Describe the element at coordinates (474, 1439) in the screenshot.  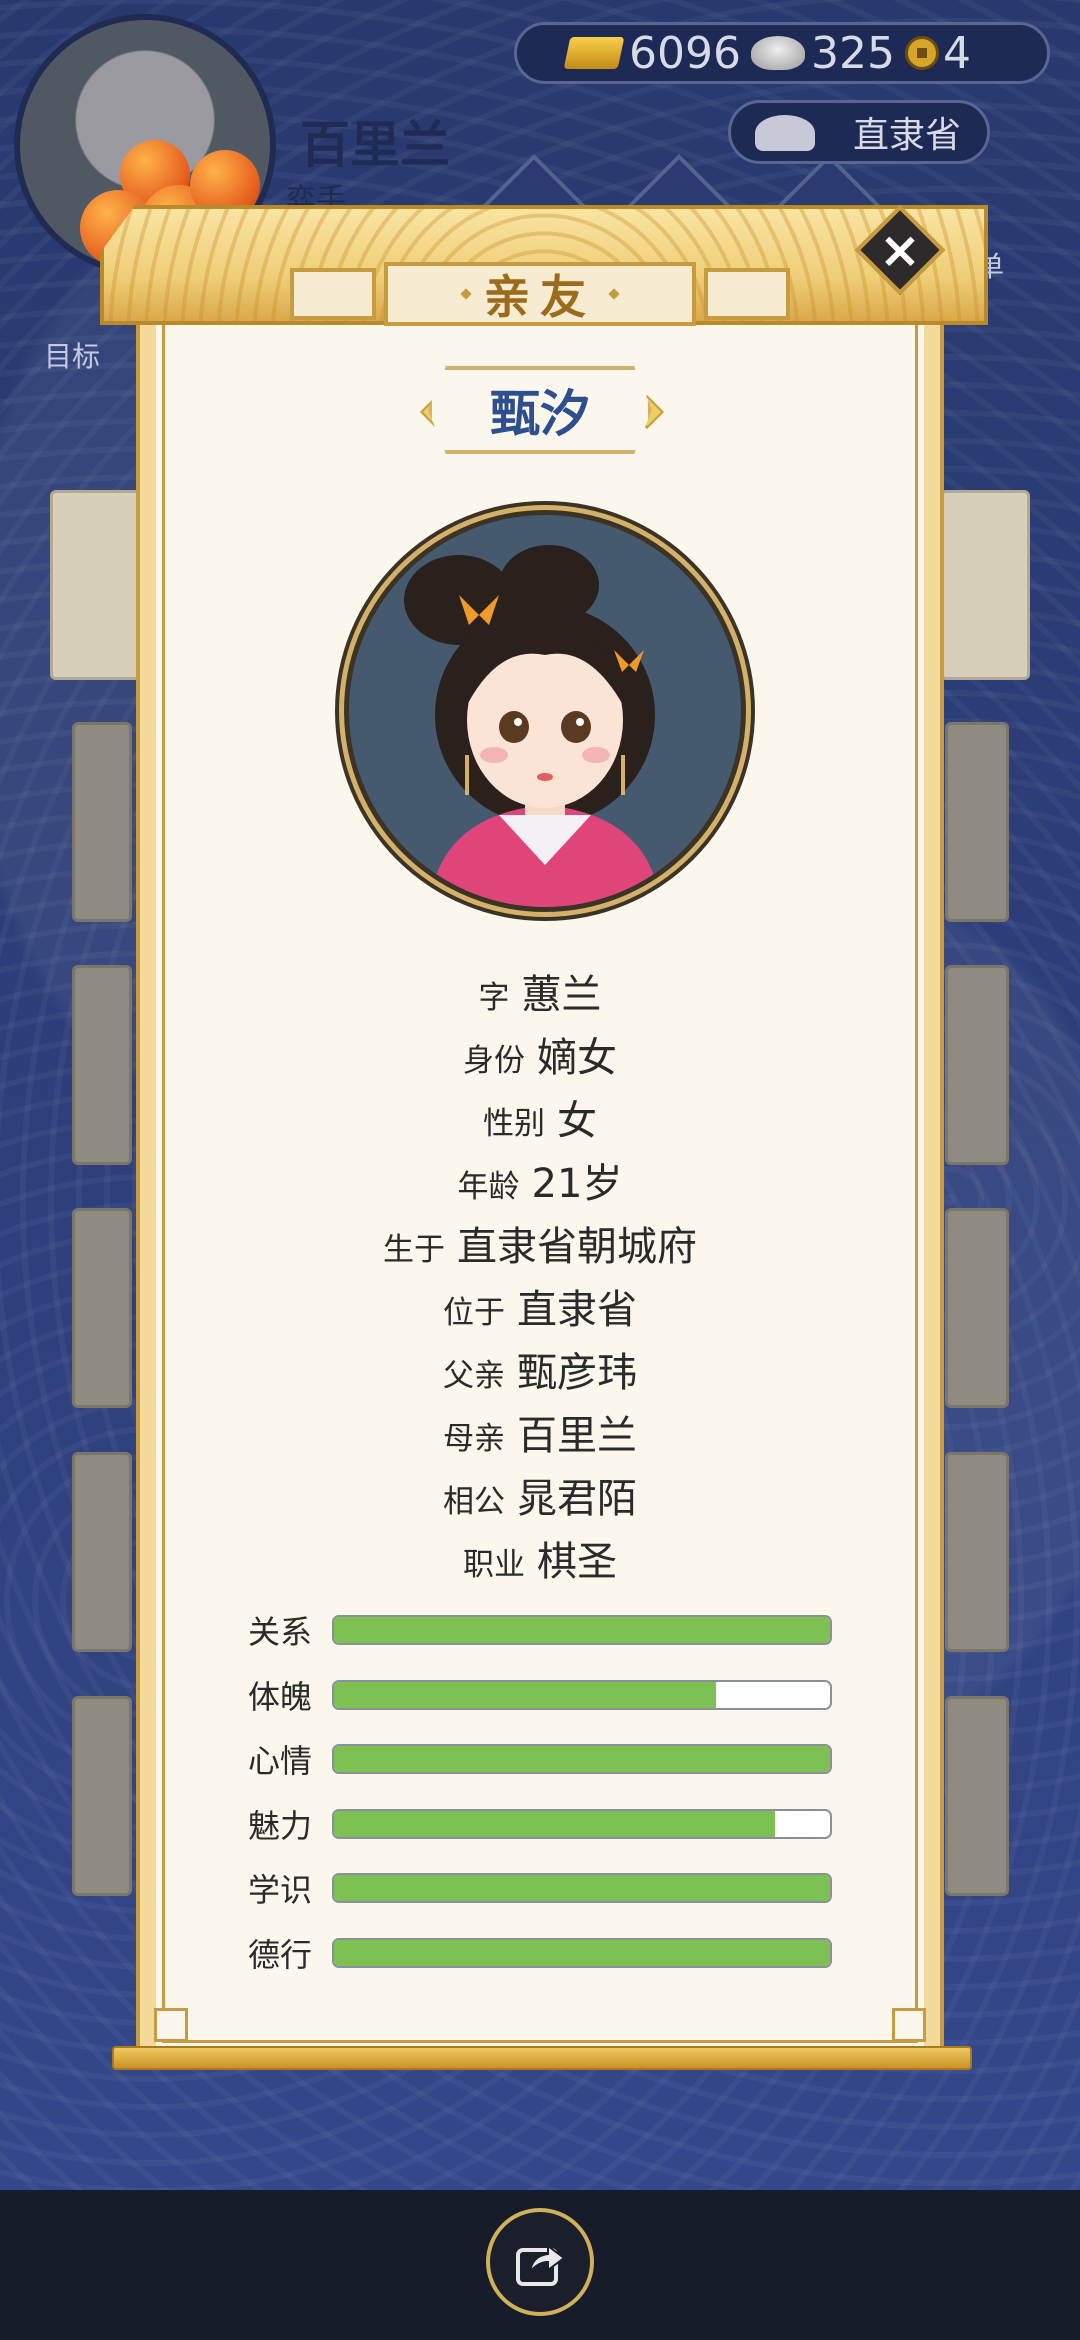
I see `info-key: 母亲` at that location.